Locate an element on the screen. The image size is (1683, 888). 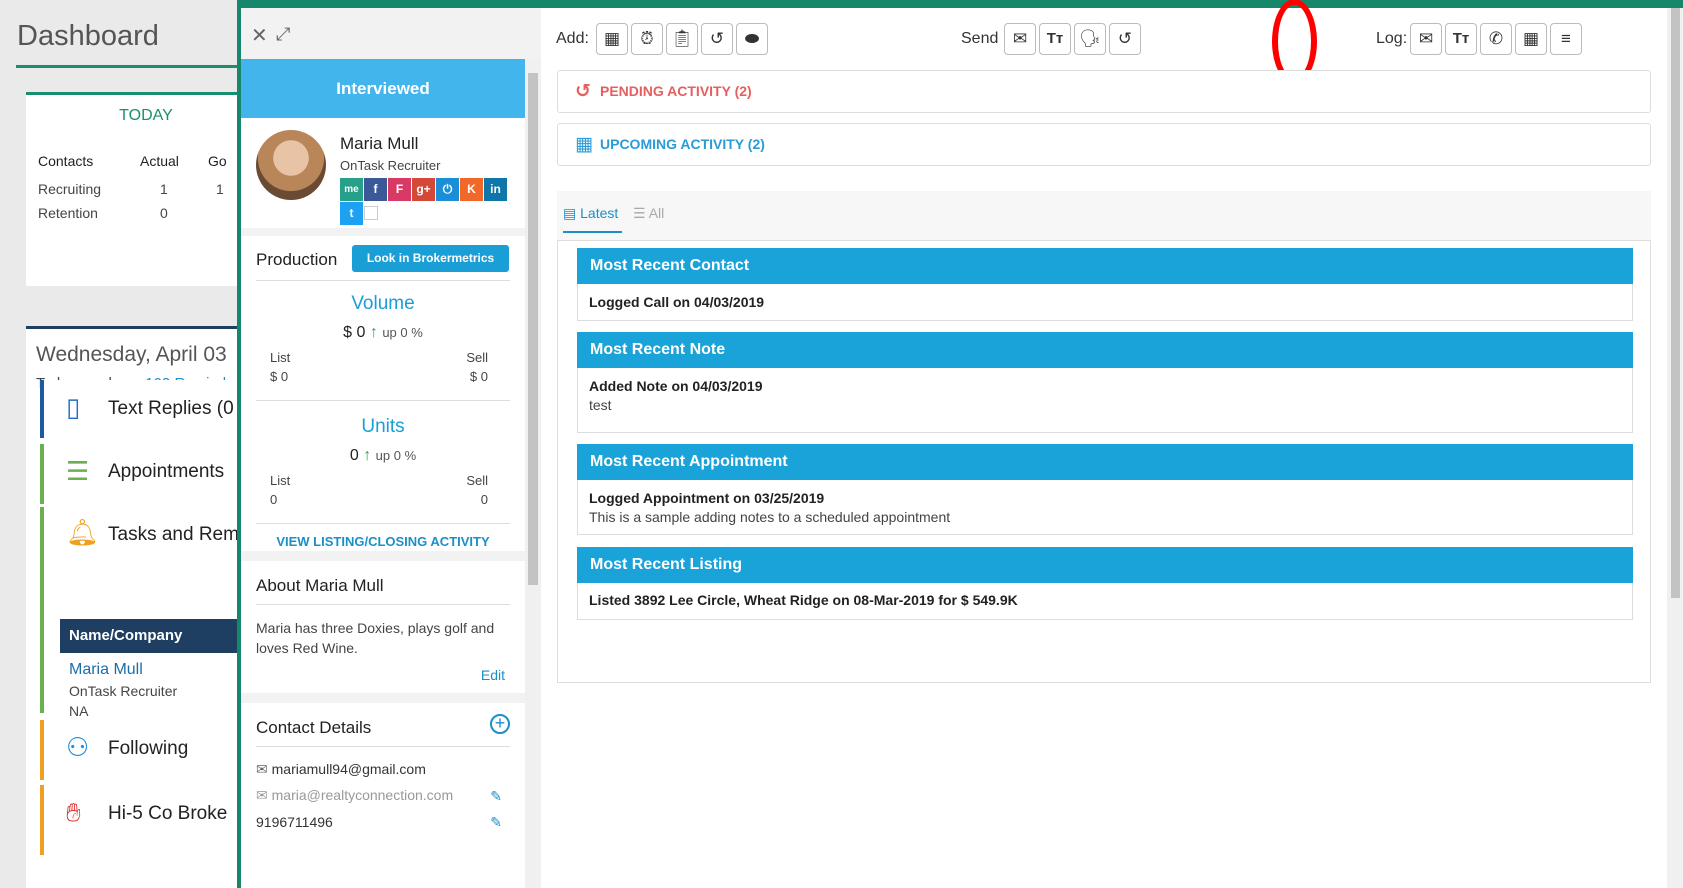
task-contact-name: Maria Mull is located at coordinates (150, 667).